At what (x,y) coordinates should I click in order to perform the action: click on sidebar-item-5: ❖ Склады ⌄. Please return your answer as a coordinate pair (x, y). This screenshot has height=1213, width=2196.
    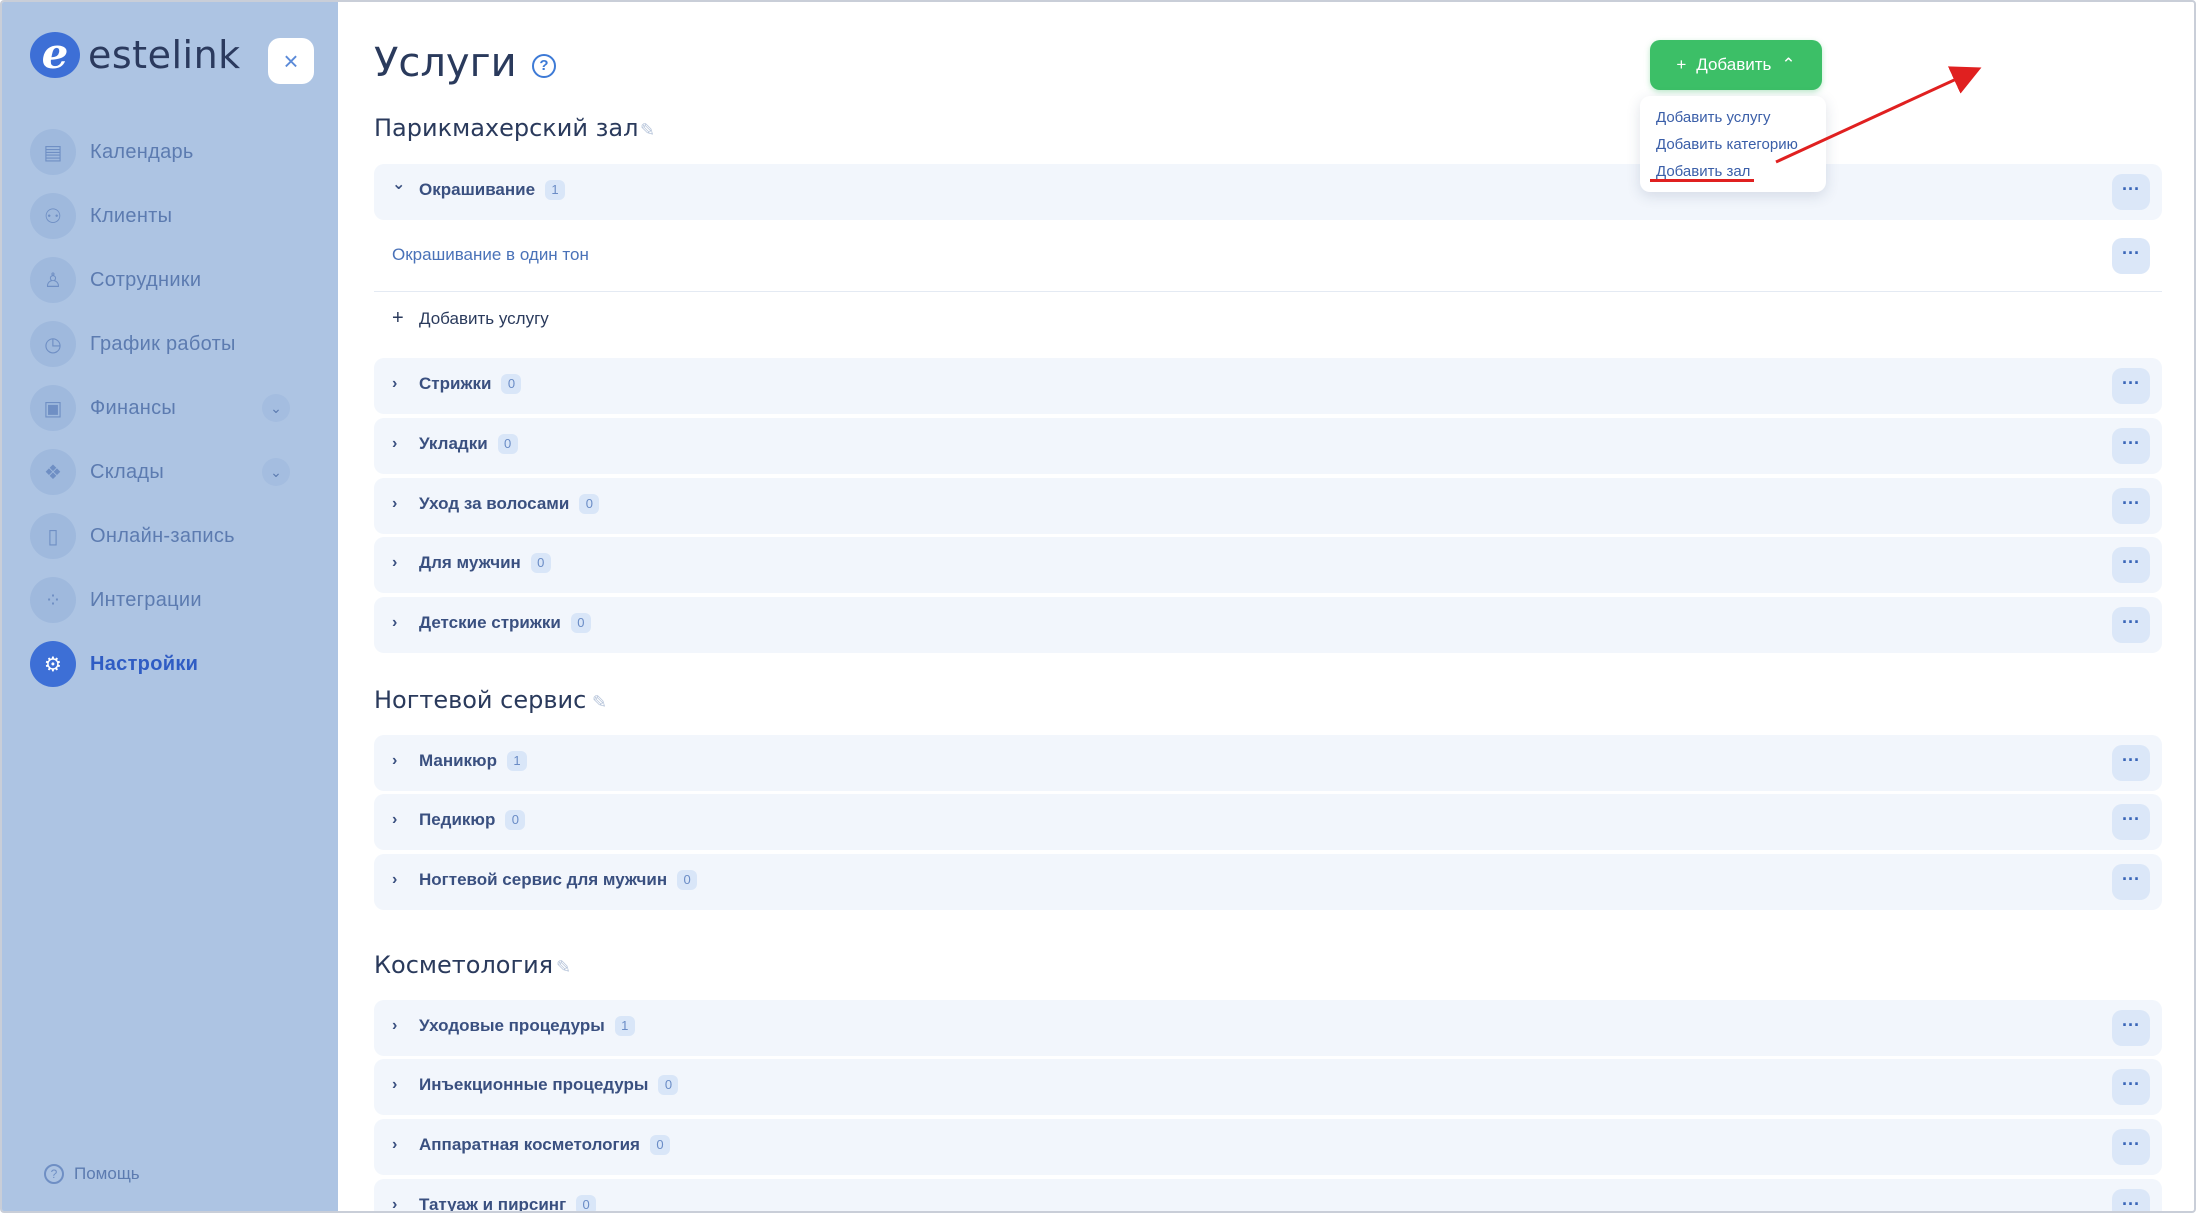
    Looking at the image, I should click on (160, 472).